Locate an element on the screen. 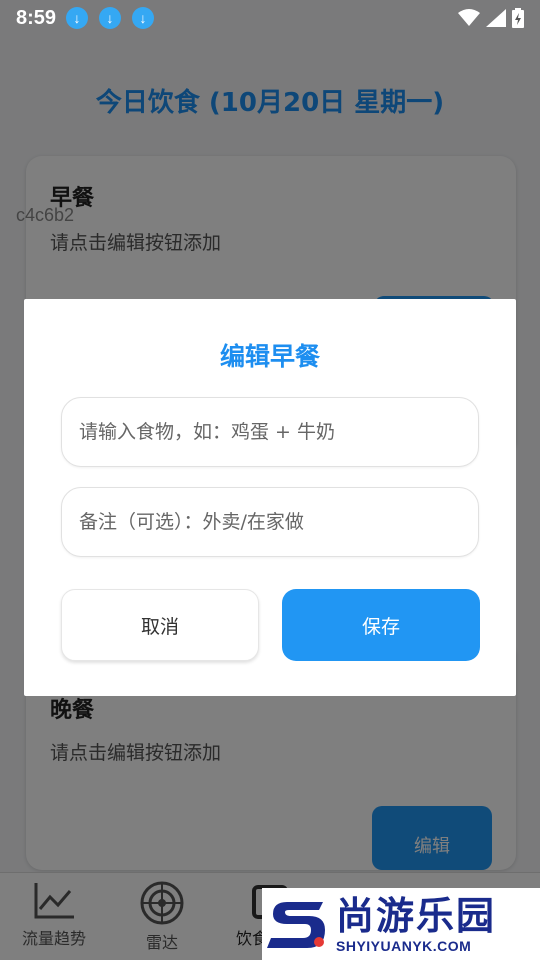 The image size is (540, 960). note-input is located at coordinates (270, 522).